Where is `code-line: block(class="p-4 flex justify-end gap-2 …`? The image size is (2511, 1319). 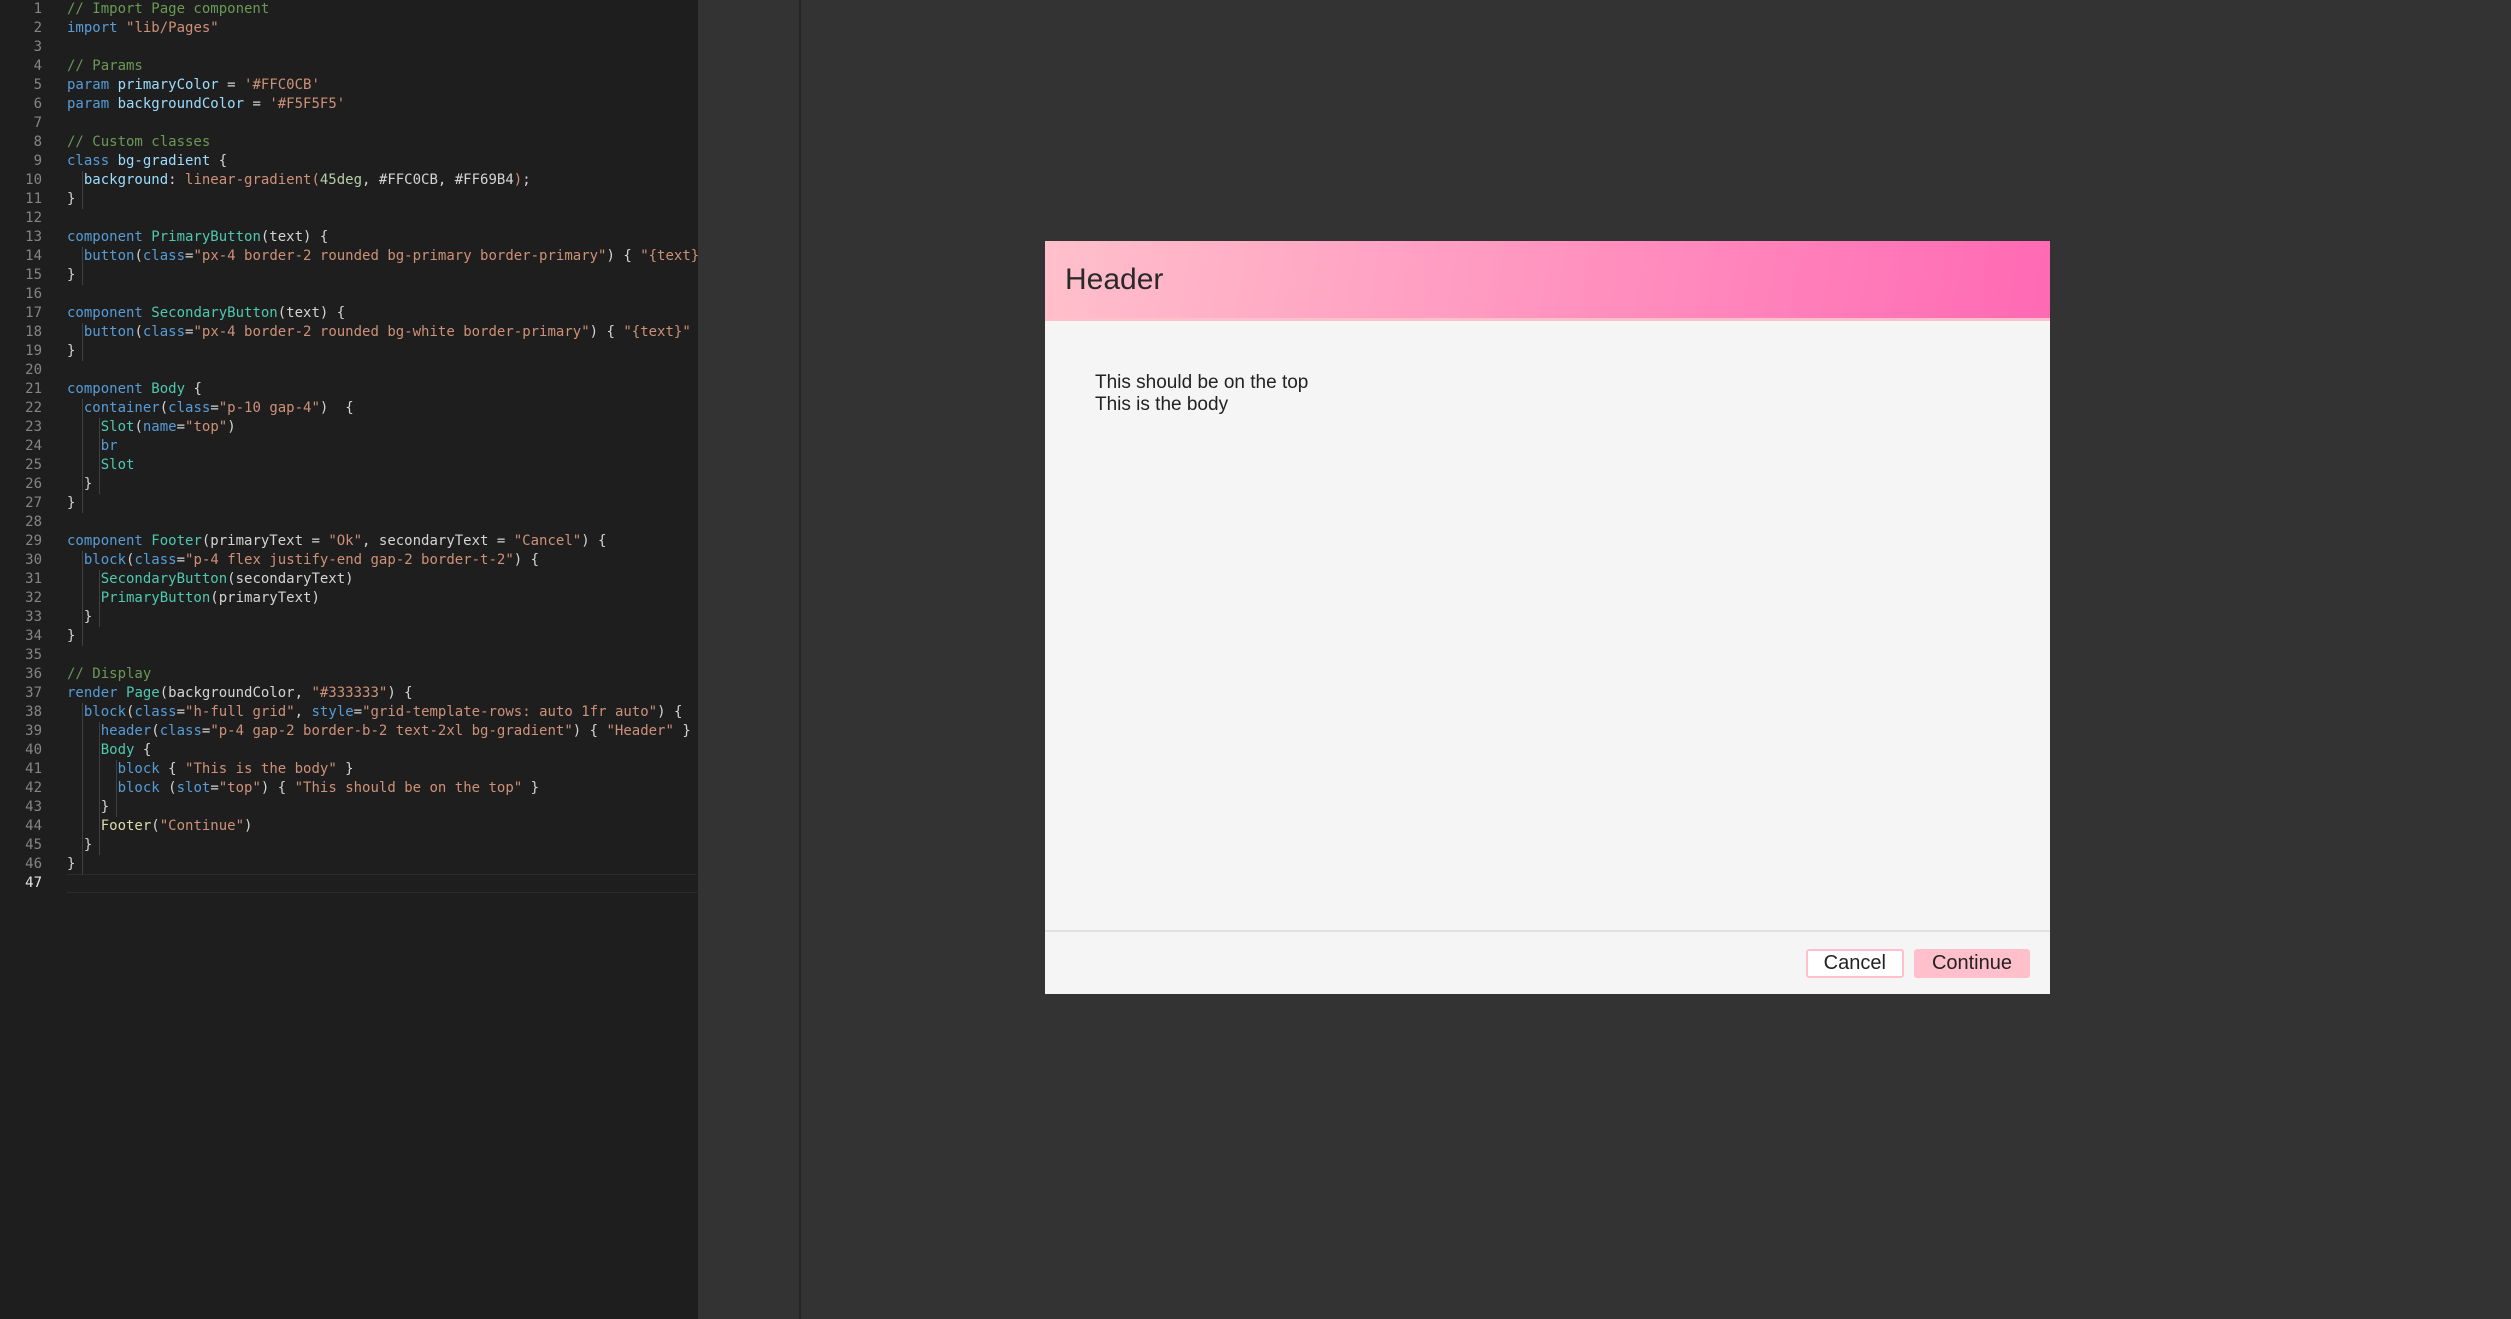
code-line: block(class="p-4 flex justify-end gap-2 … is located at coordinates (303, 560).